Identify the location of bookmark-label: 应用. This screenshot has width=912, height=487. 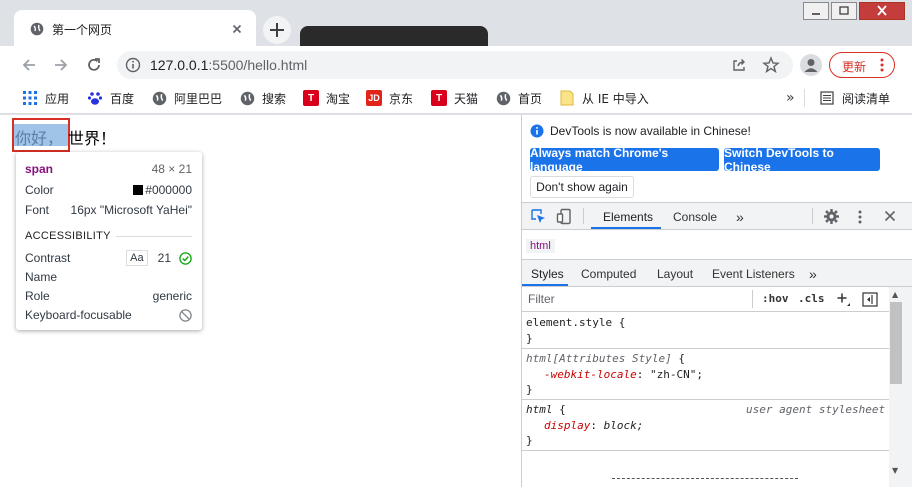
(57, 98).